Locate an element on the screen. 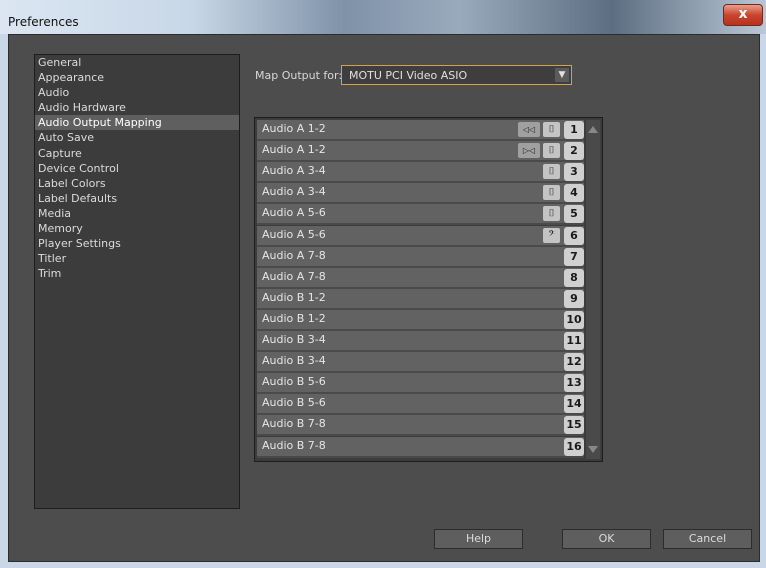 This screenshot has height=568, width=766. output-channel-number: 13 is located at coordinates (574, 383).